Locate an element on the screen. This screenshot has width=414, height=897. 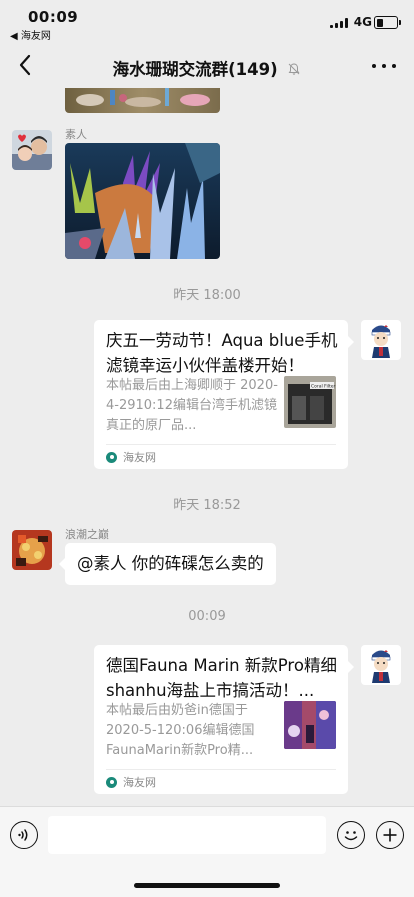
avatar-suren is located at coordinates (32, 150).